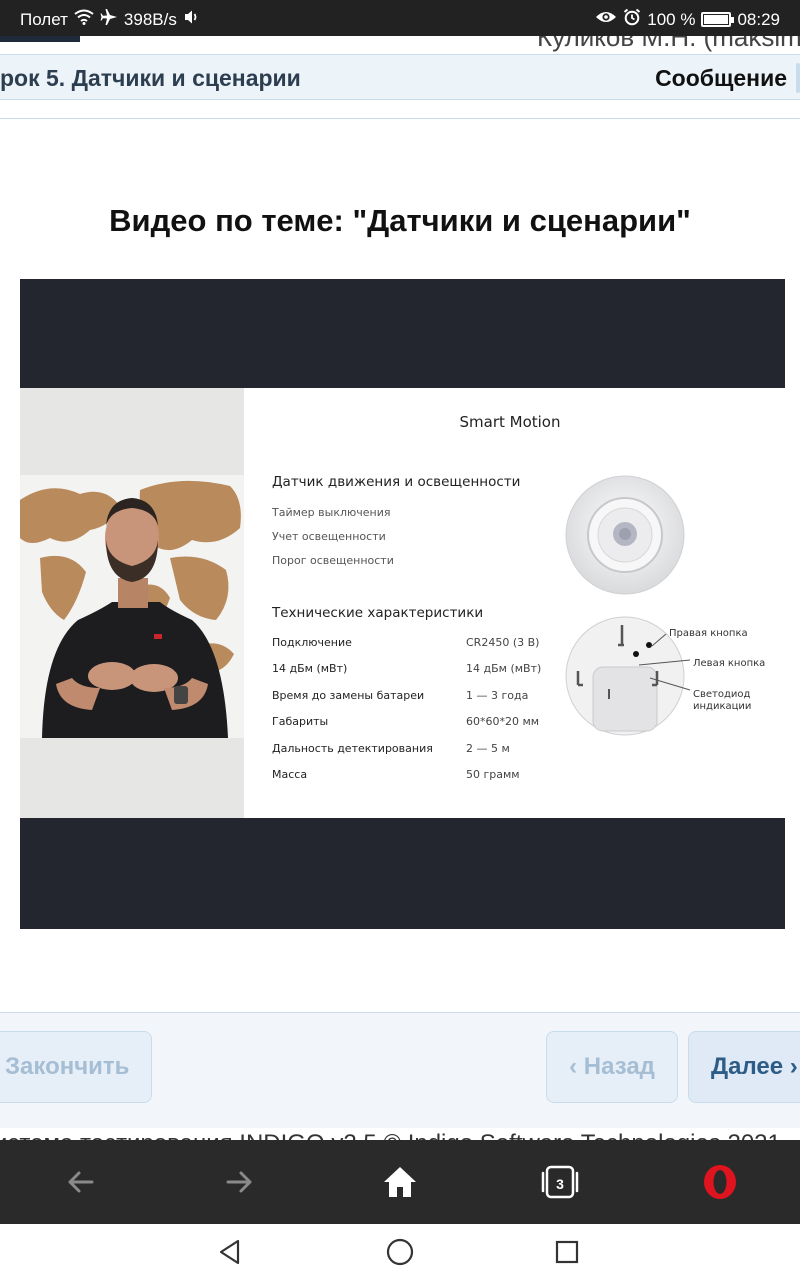  Describe the element at coordinates (352, 748) in the screenshot. I see `spec-label: Дальность детектирования` at that location.